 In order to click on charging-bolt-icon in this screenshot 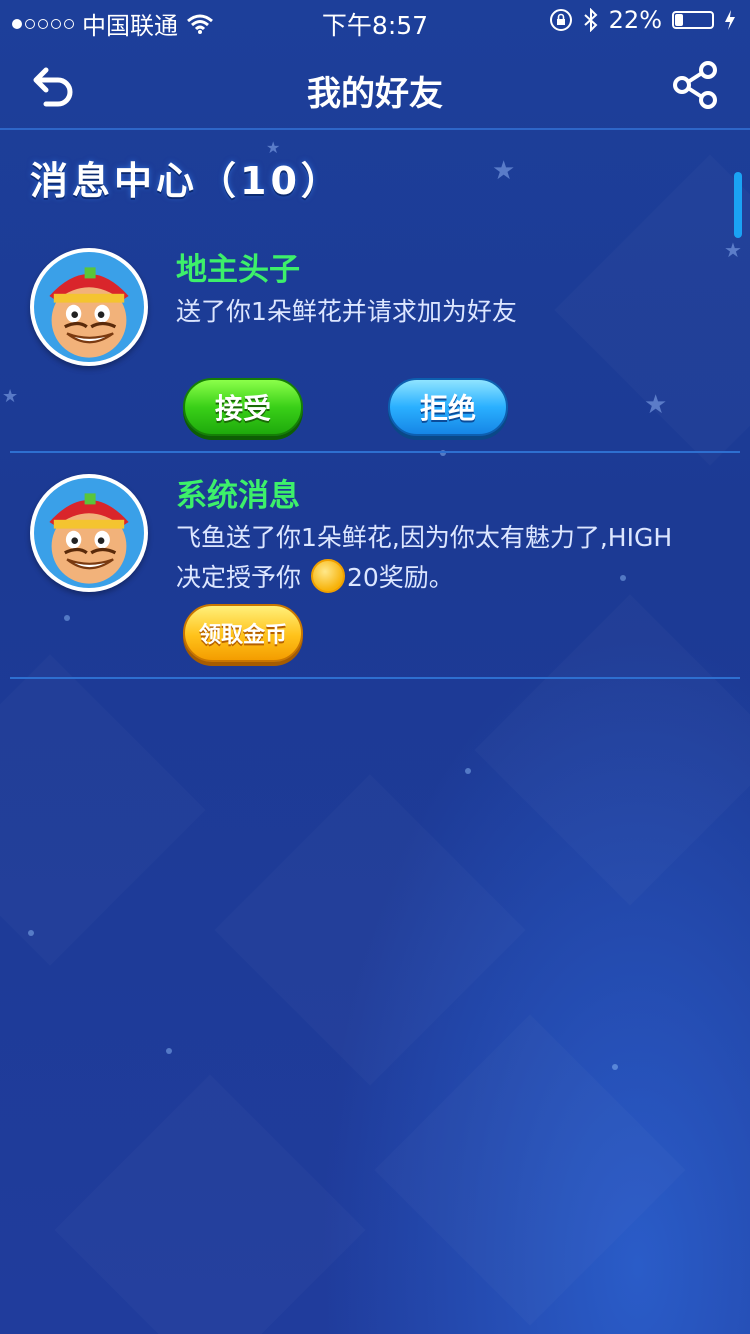, I will do `click(730, 20)`.